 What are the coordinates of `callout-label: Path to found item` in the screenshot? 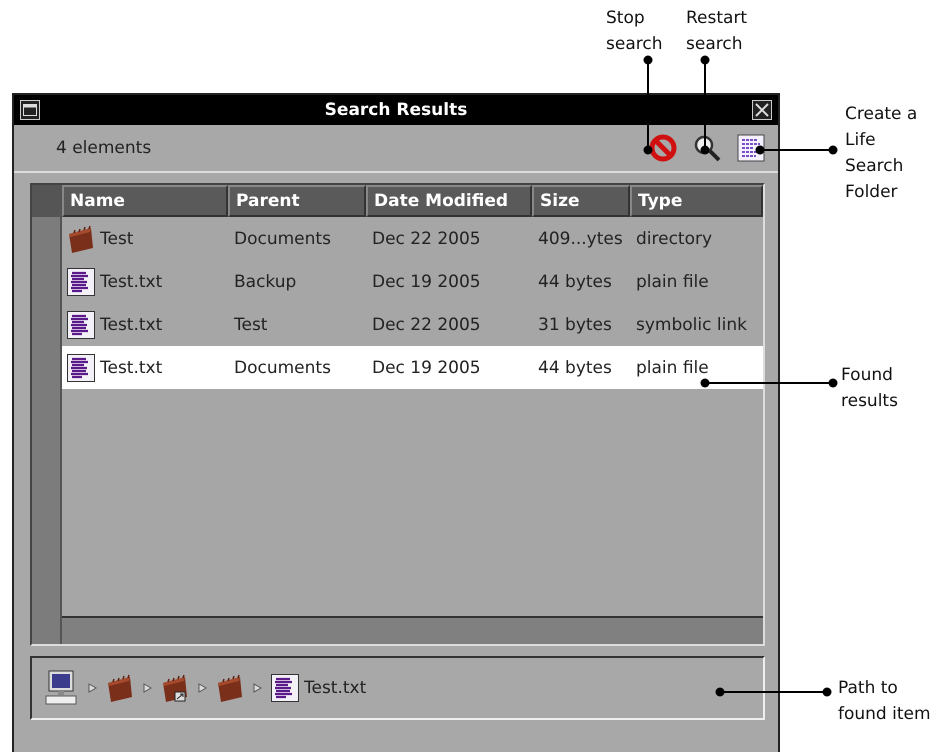 It's located at (884, 701).